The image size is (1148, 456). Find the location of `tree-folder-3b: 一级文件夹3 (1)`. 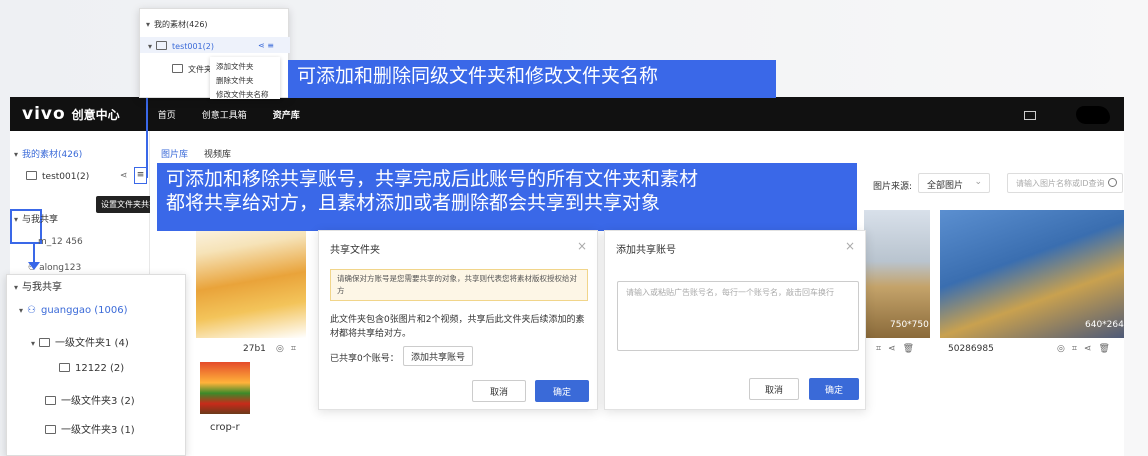

tree-folder-3b: 一级文件夹3 (1) is located at coordinates (90, 428).